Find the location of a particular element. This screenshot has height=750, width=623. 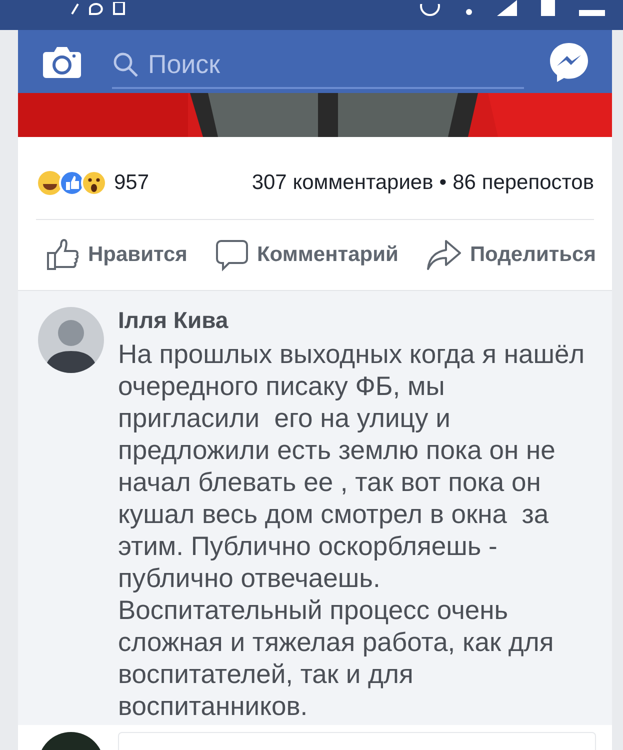

share-button: Поделиться is located at coordinates (511, 255).